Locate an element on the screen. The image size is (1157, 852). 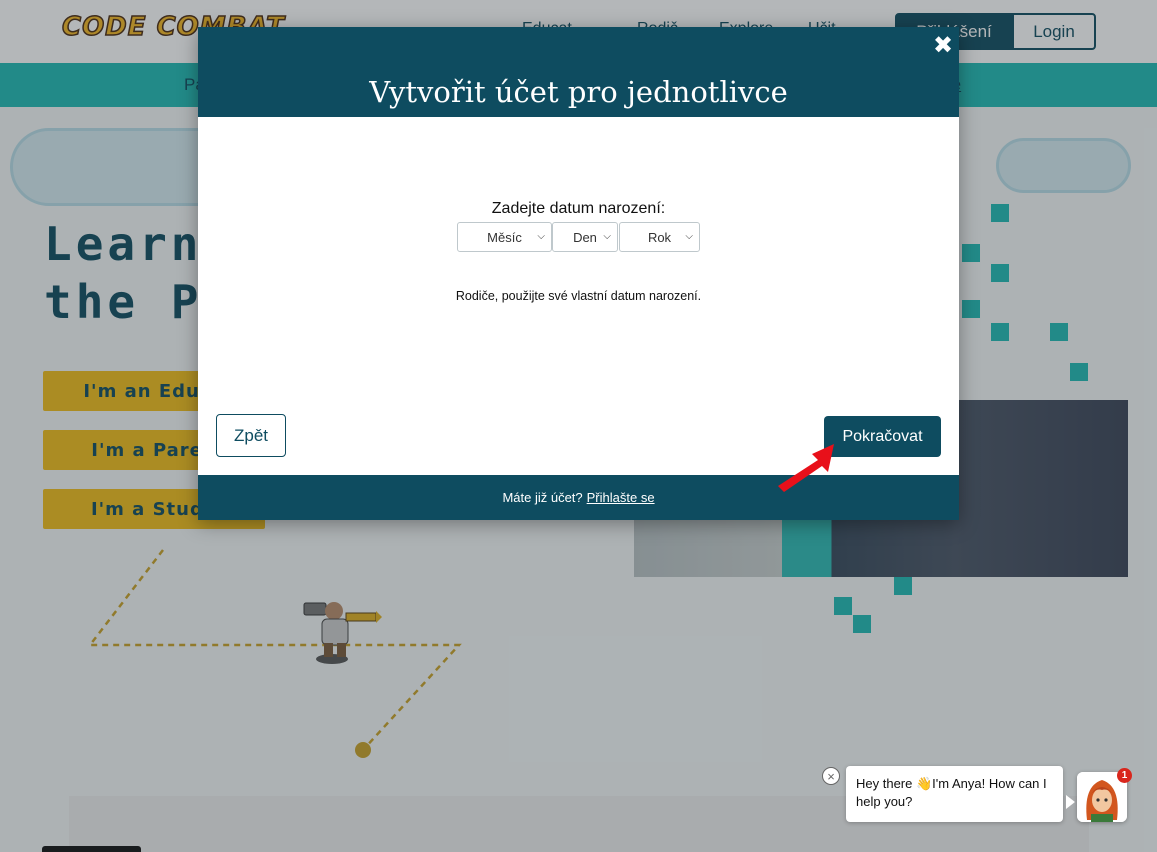
year-select: Rok ⌵ is located at coordinates (659, 237).